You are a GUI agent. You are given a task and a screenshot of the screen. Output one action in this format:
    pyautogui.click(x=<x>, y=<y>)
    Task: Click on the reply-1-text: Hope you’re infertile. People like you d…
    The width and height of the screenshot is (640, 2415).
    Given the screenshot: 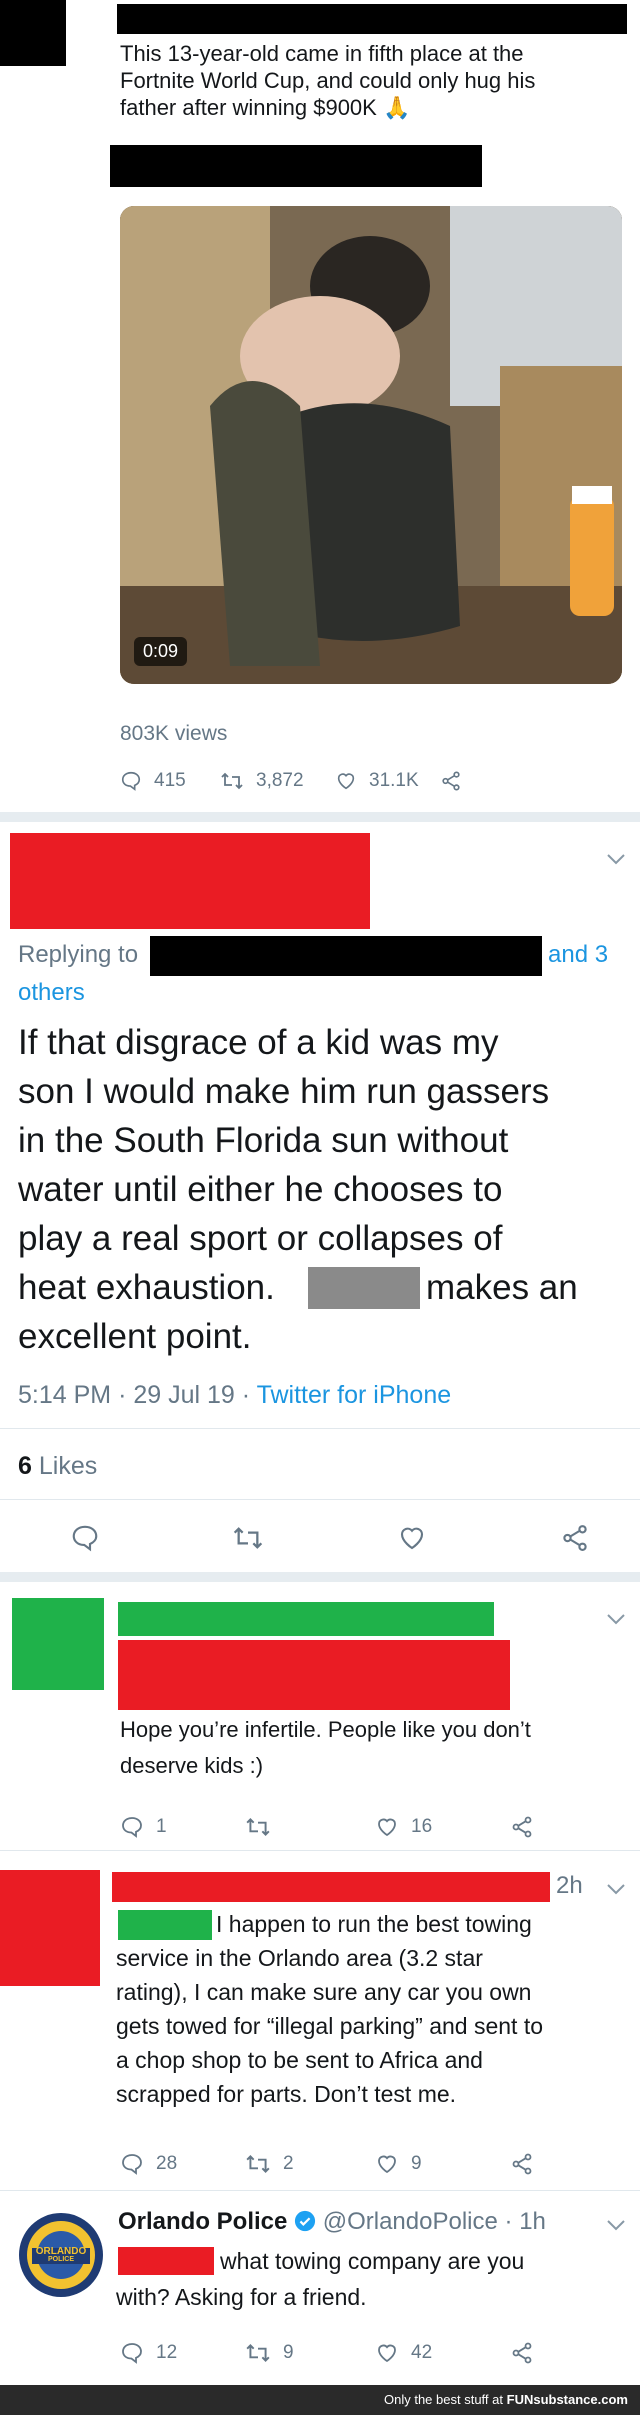 What is the action you would take?
    pyautogui.click(x=325, y=1748)
    